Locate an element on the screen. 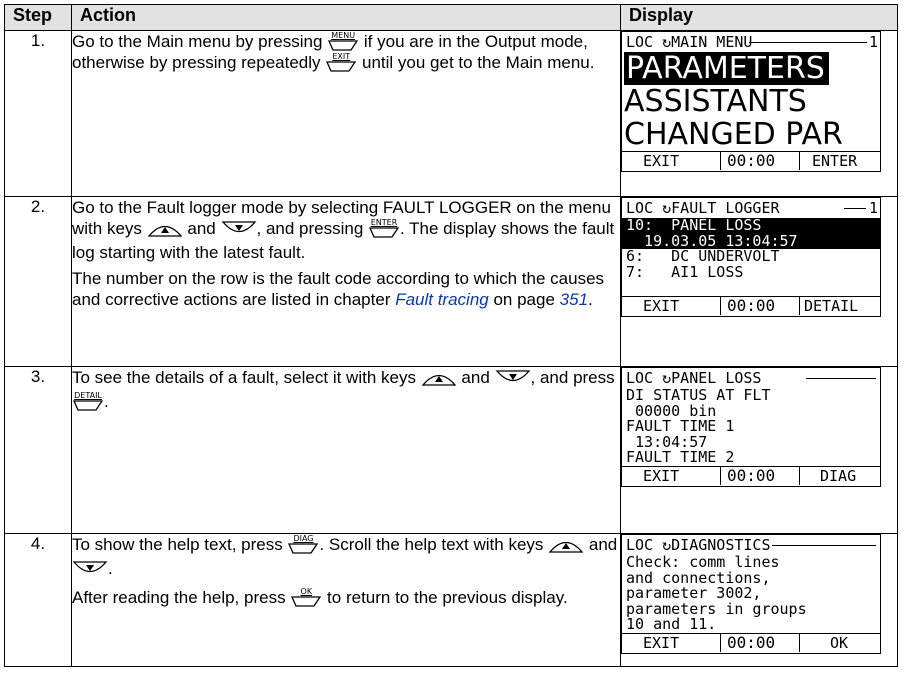 The image size is (904, 677). action-text: After reading the help, press is located at coordinates (179, 597).